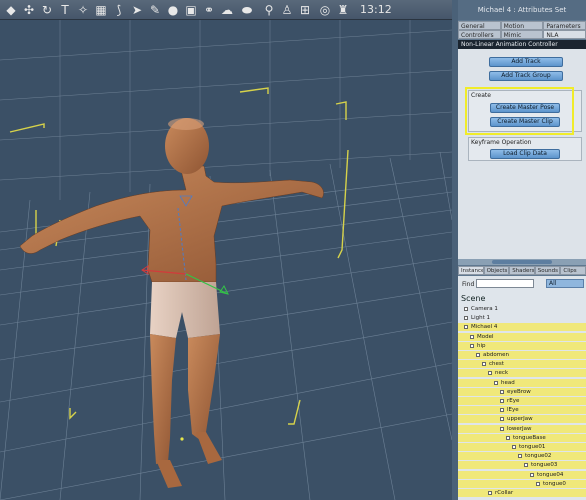 This screenshot has height=500, width=586. Describe the element at coordinates (564, 25) in the screenshot. I see `tab-parameters: Parameters` at that location.